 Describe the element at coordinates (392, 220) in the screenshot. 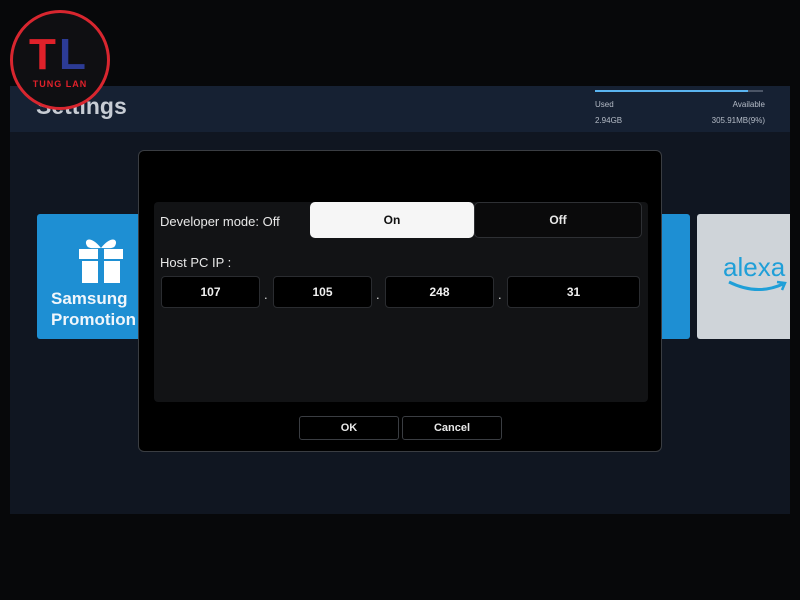

I see `on-button: On` at that location.